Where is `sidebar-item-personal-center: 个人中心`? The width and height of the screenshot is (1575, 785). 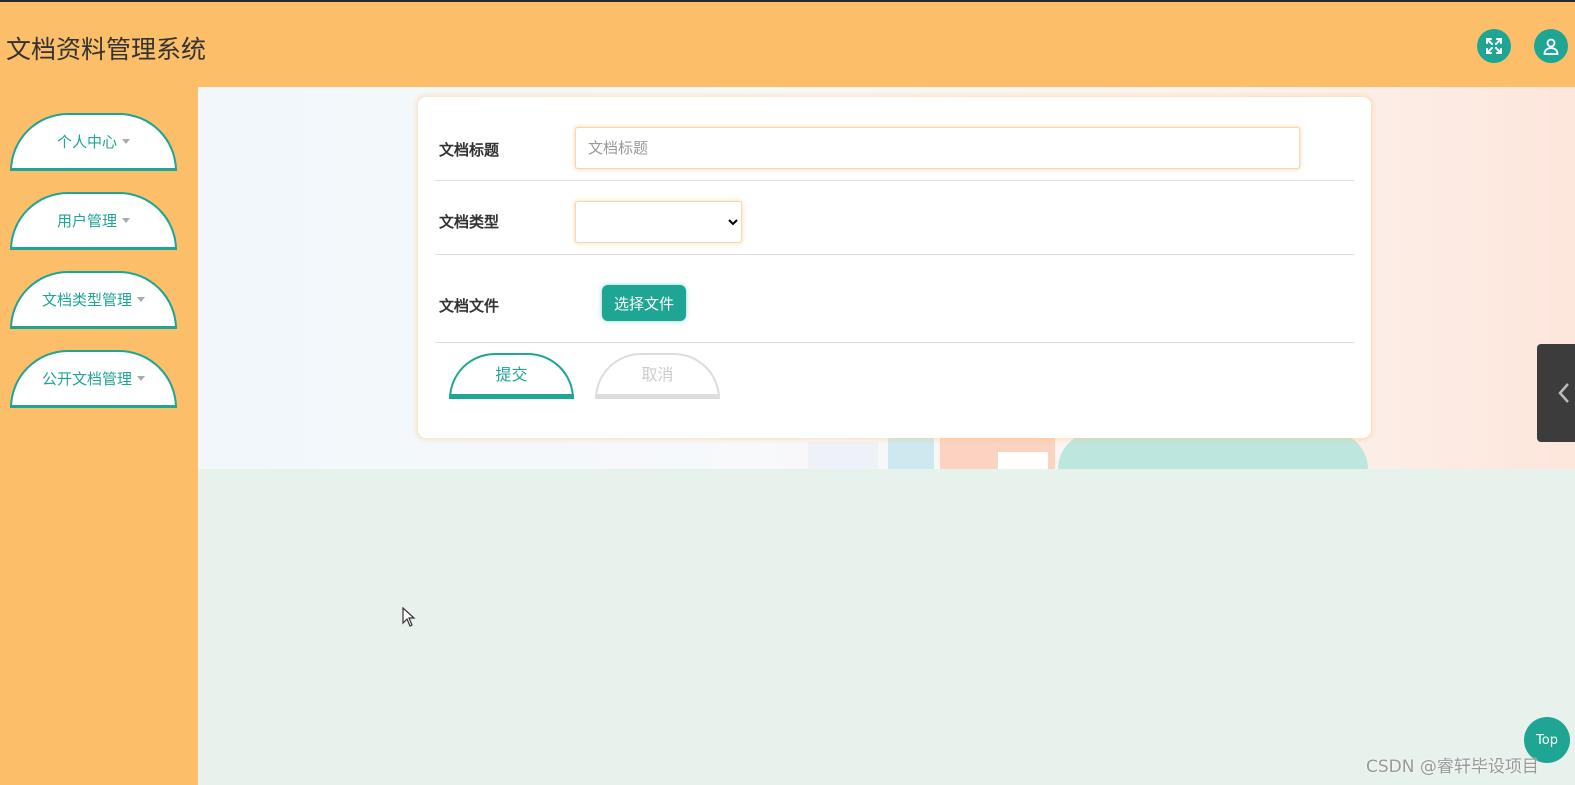
sidebar-item-personal-center: 个人中心 is located at coordinates (93, 142).